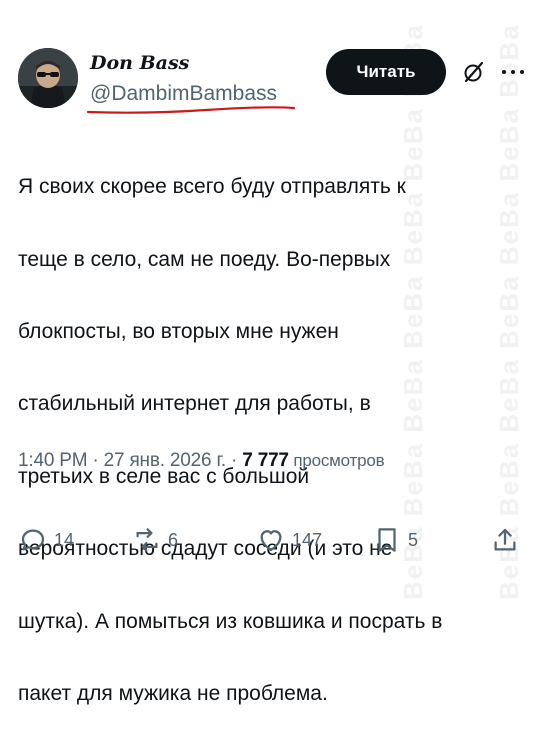  Describe the element at coordinates (33, 540) in the screenshot. I see `reply-icon` at that location.